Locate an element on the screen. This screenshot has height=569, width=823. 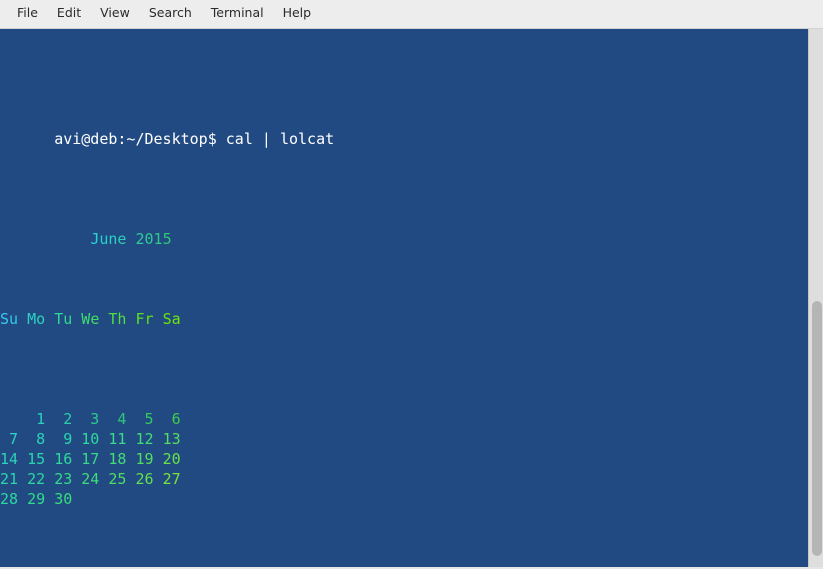
menu-bar: File Edit View Search Terminal Help is located at coordinates (411, 14).